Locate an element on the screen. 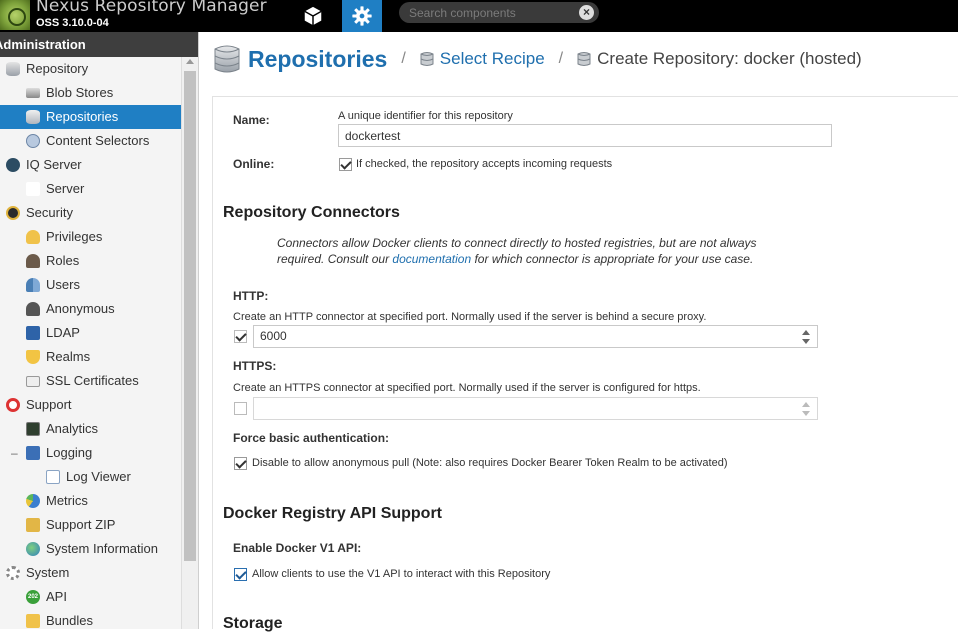  sidebar-item-label: Security is located at coordinates (49, 212).